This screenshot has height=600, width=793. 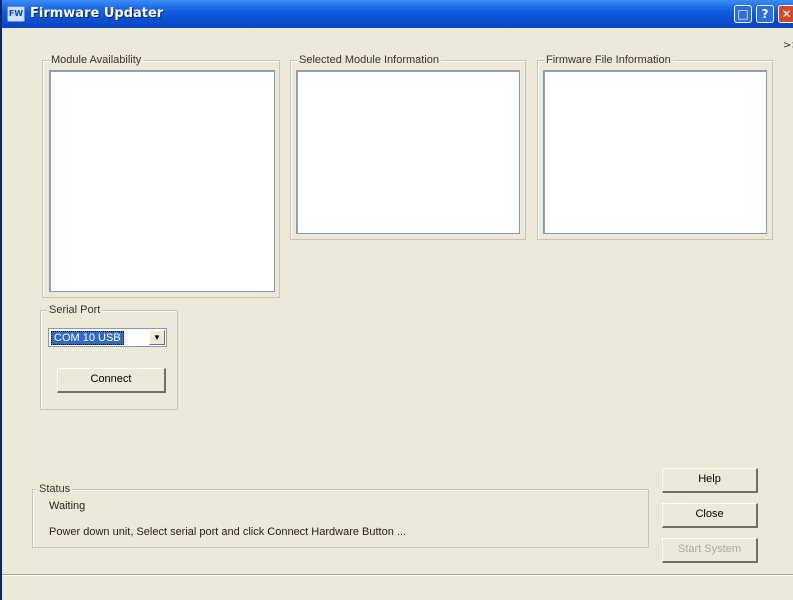 What do you see at coordinates (788, 45) in the screenshot?
I see `overflow-chevron-icon: >>` at bounding box center [788, 45].